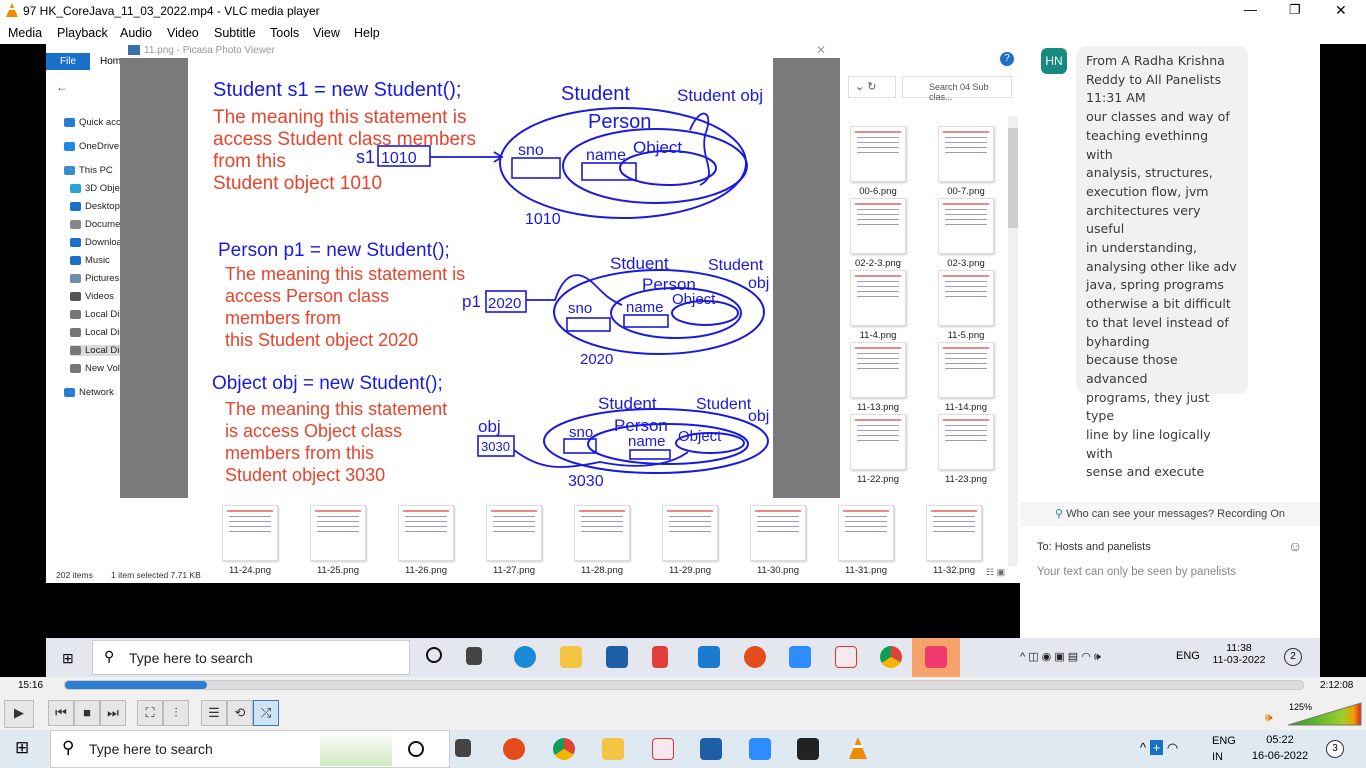 Image resolution: width=1366 pixels, height=768 pixels. I want to click on thumbnail-label: 11-23.png, so click(966, 479).